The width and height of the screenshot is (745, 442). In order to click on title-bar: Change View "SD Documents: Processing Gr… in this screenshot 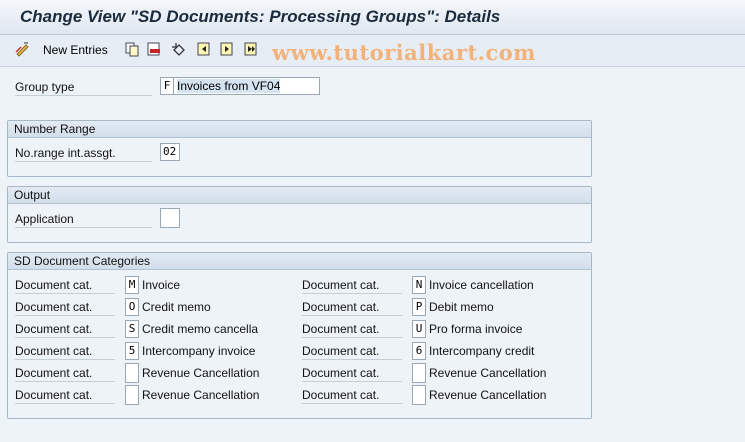, I will do `click(372, 17)`.